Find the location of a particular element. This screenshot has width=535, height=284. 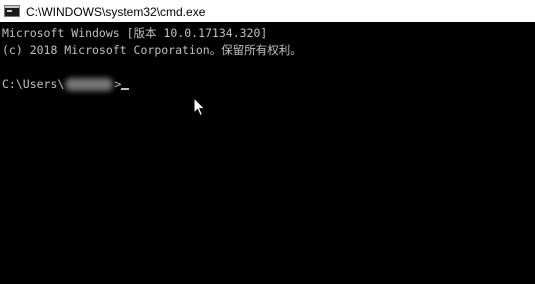

redacted-username is located at coordinates (89, 84).